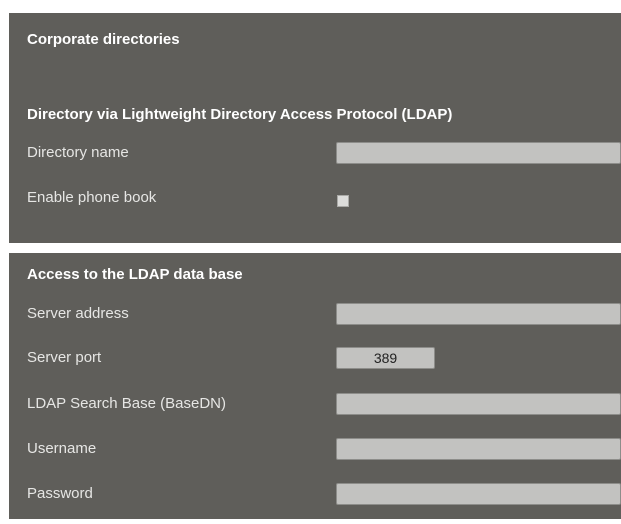 Image resolution: width=621 pixels, height=524 pixels. What do you see at coordinates (60, 493) in the screenshot?
I see `password-label: Password` at bounding box center [60, 493].